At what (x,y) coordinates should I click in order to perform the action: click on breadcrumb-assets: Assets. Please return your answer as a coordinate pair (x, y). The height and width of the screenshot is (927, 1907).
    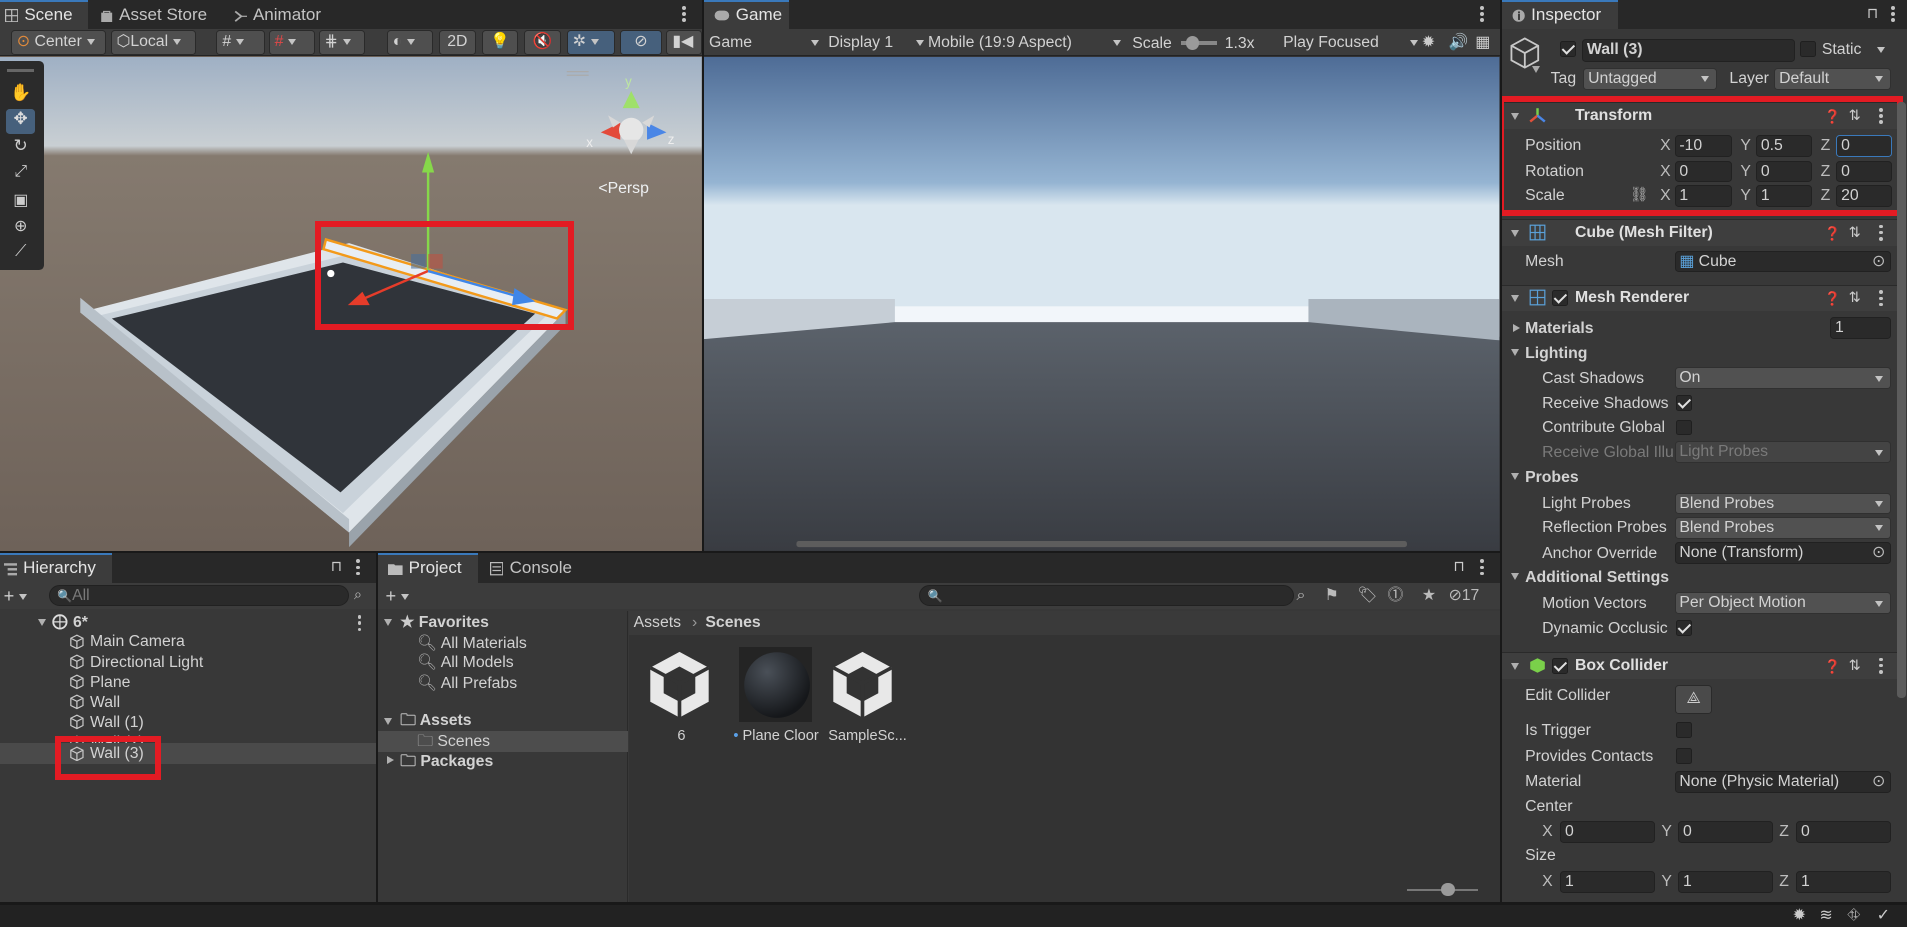
    Looking at the image, I should click on (657, 622).